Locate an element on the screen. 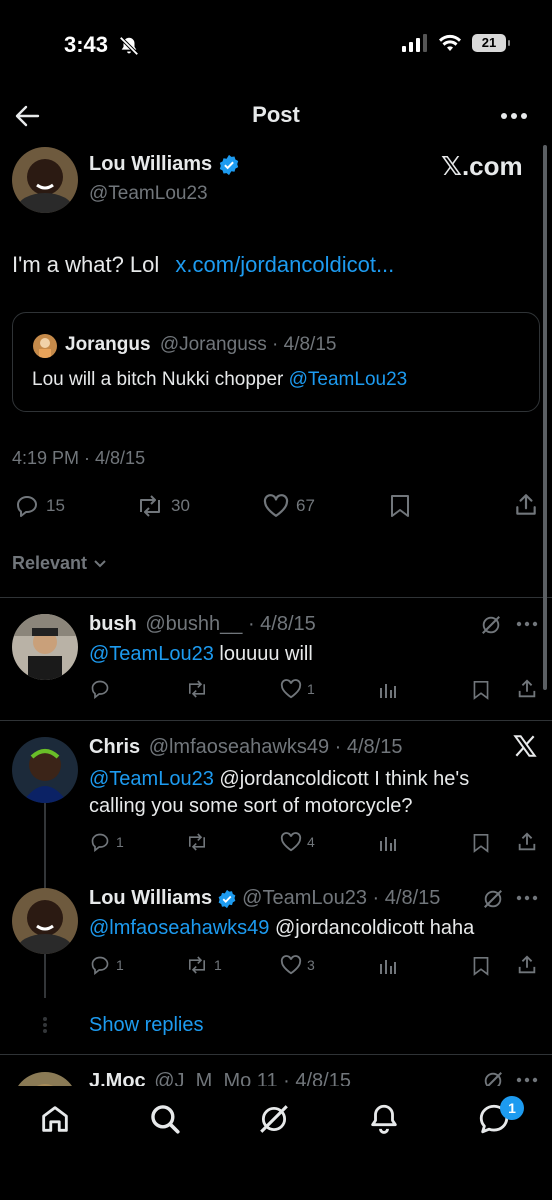 The height and width of the screenshot is (1200, 552). reply-author-name: Lou Williams is located at coordinates (150, 898).